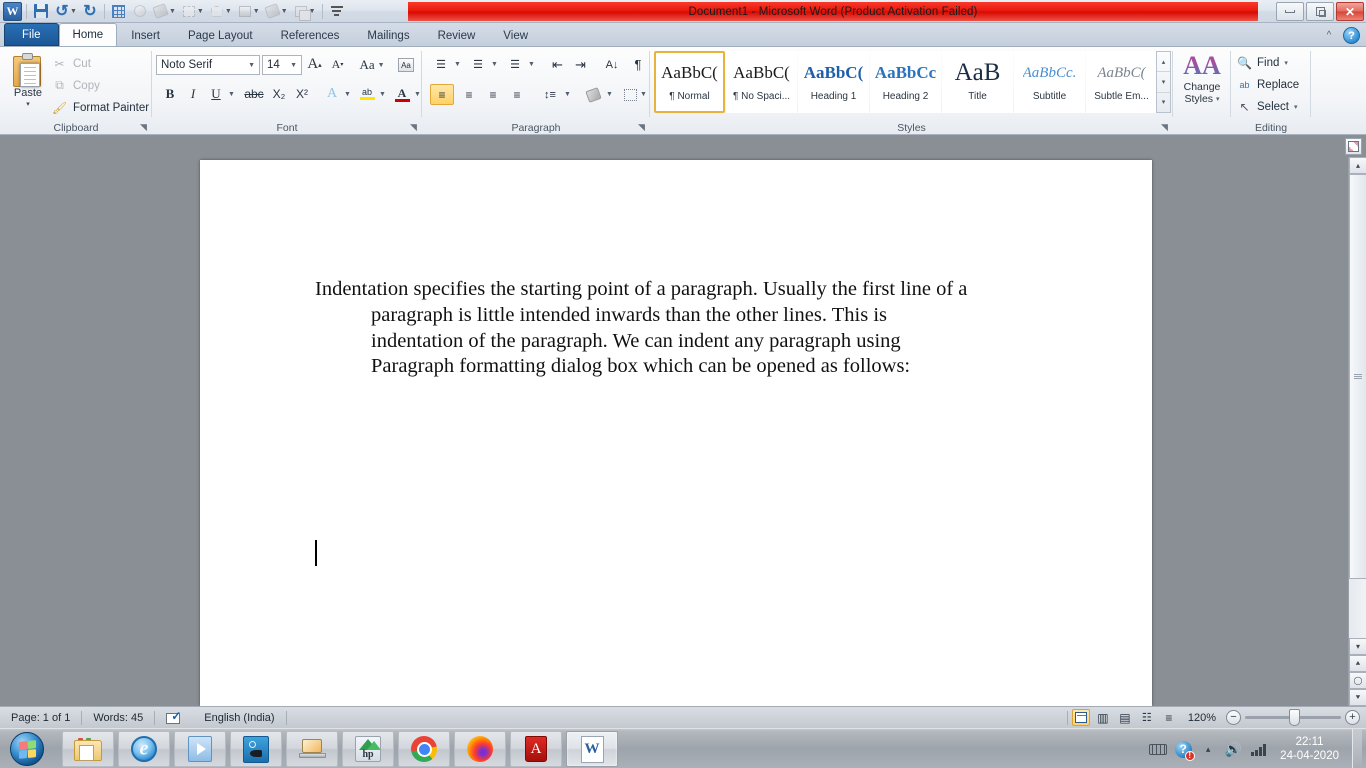 The image size is (1366, 768). Describe the element at coordinates (41, 11) in the screenshot. I see `save-icon` at that location.